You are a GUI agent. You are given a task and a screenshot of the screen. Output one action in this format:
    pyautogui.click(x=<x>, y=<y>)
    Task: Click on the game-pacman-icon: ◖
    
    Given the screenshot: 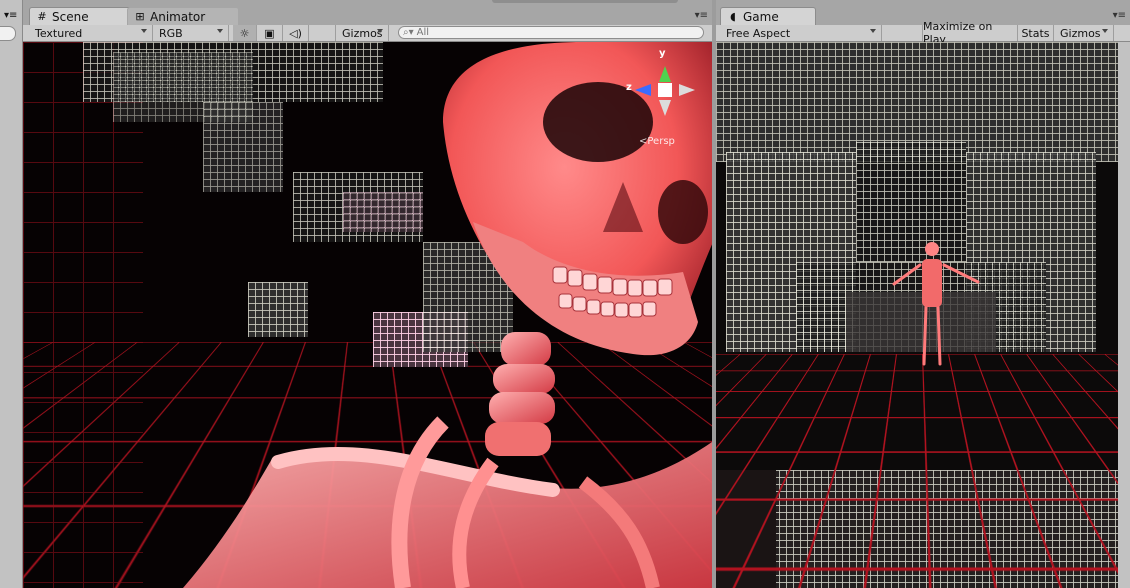 What is the action you would take?
    pyautogui.click(x=733, y=16)
    